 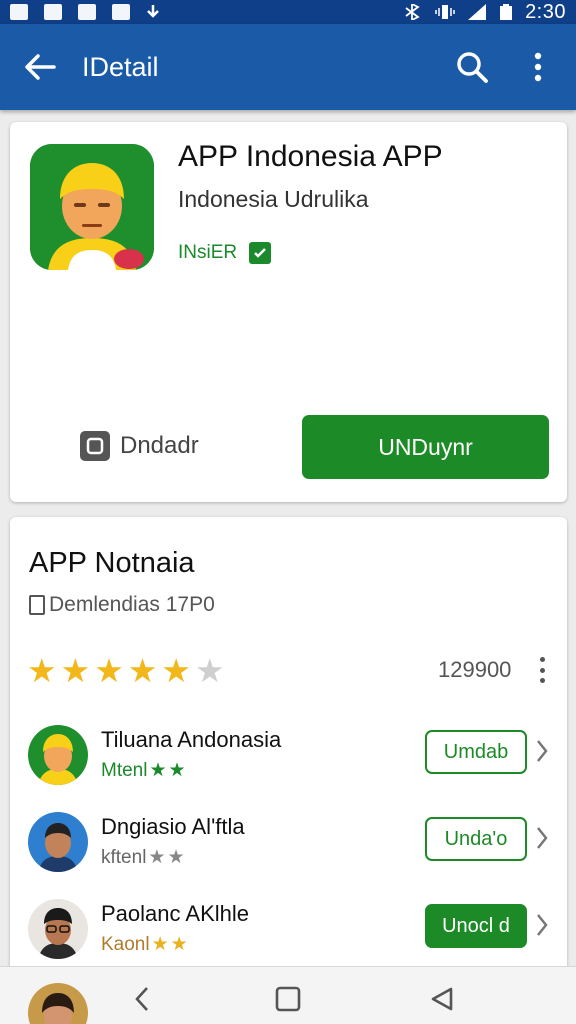 What do you see at coordinates (288, 12) in the screenshot?
I see `status-bar: 2:30` at bounding box center [288, 12].